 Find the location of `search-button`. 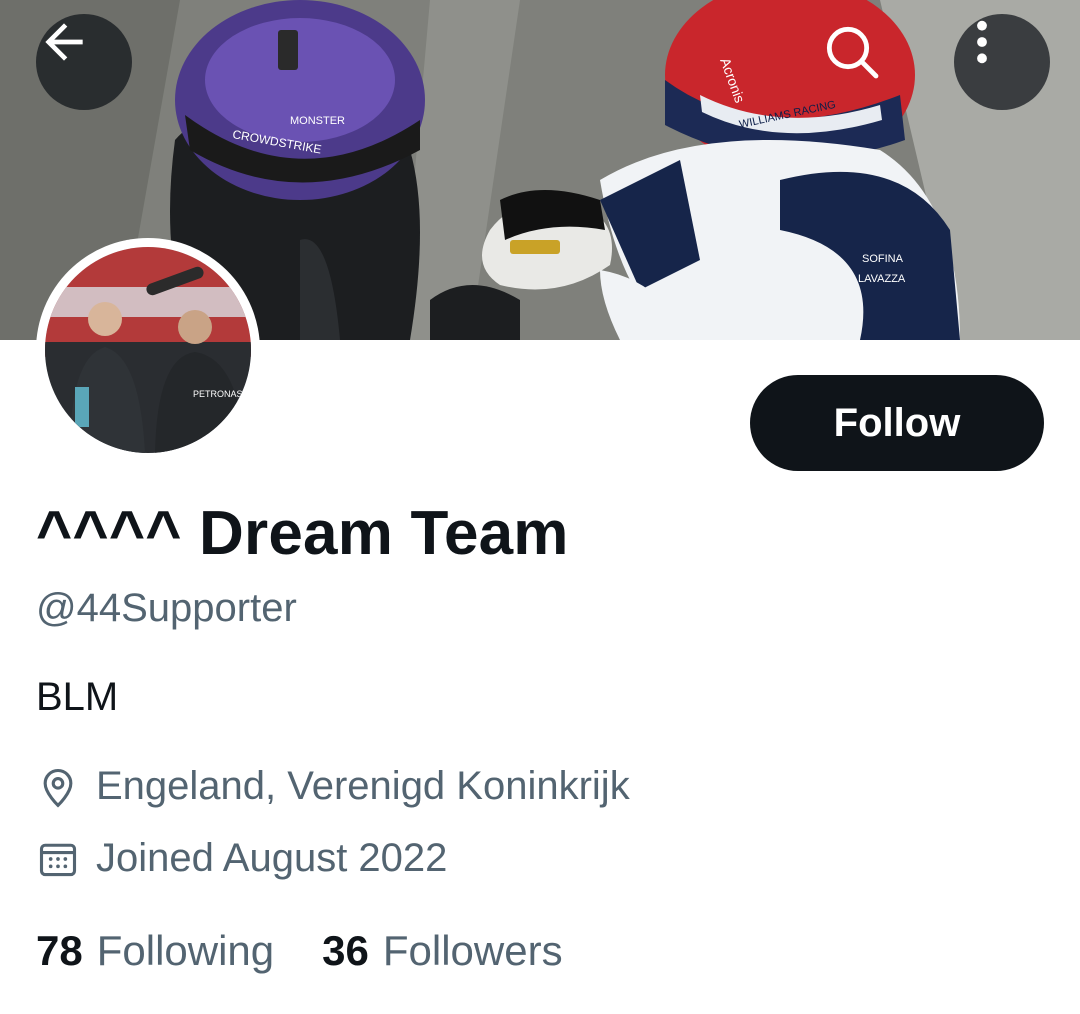

search-button is located at coordinates (865, 65).